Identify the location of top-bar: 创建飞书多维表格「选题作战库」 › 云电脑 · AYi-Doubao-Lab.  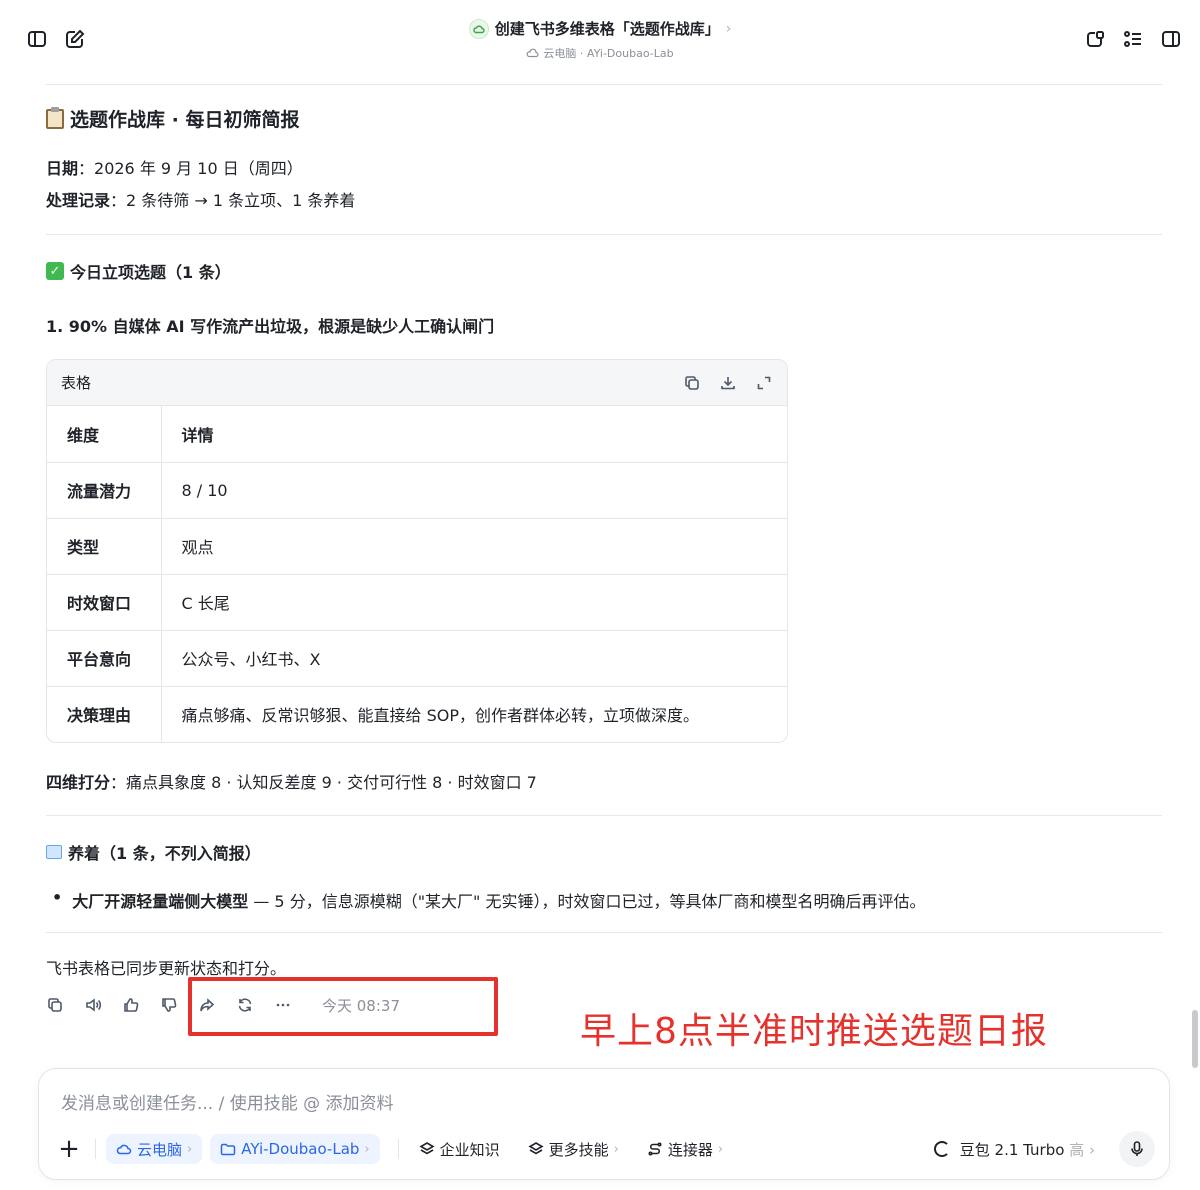
(600, 39).